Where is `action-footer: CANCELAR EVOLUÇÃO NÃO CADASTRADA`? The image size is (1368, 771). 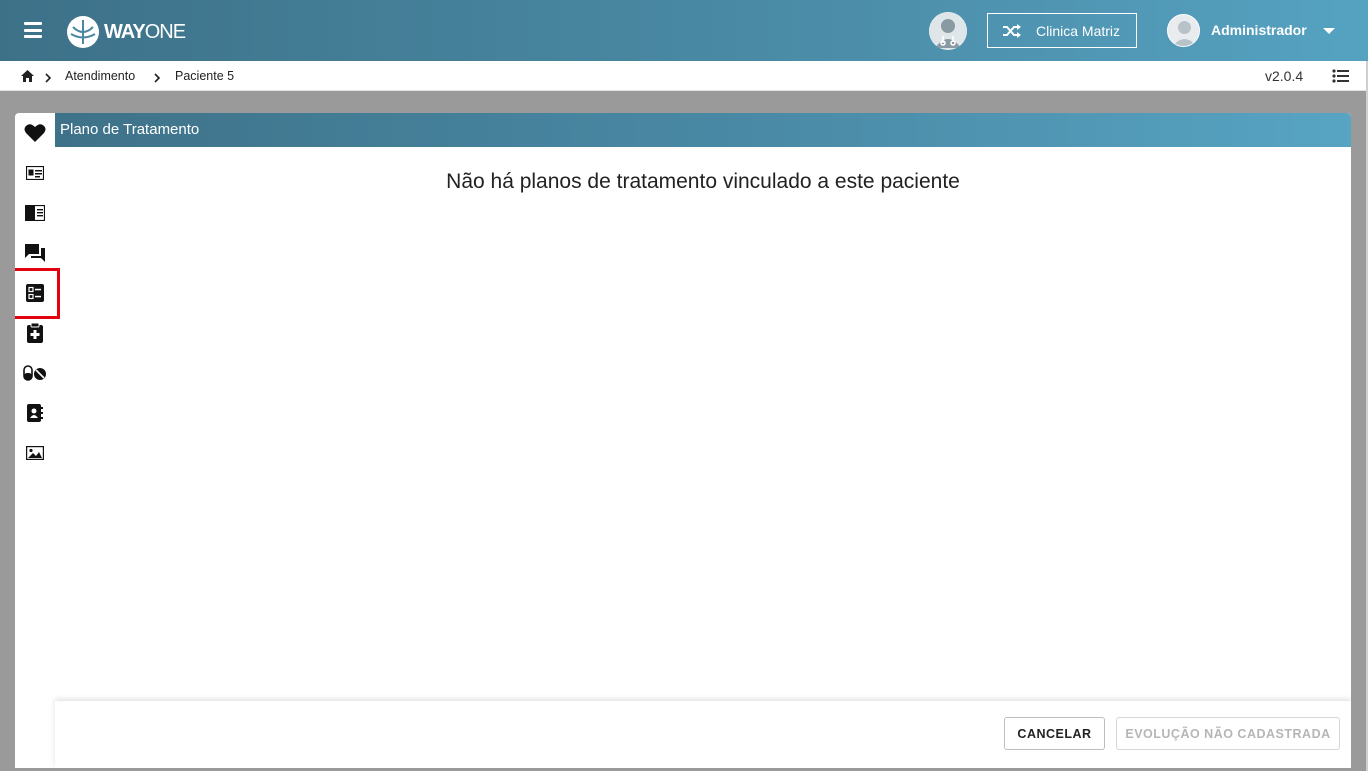
action-footer: CANCELAR EVOLUÇÃO NÃO CADASTRADA is located at coordinates (703, 734).